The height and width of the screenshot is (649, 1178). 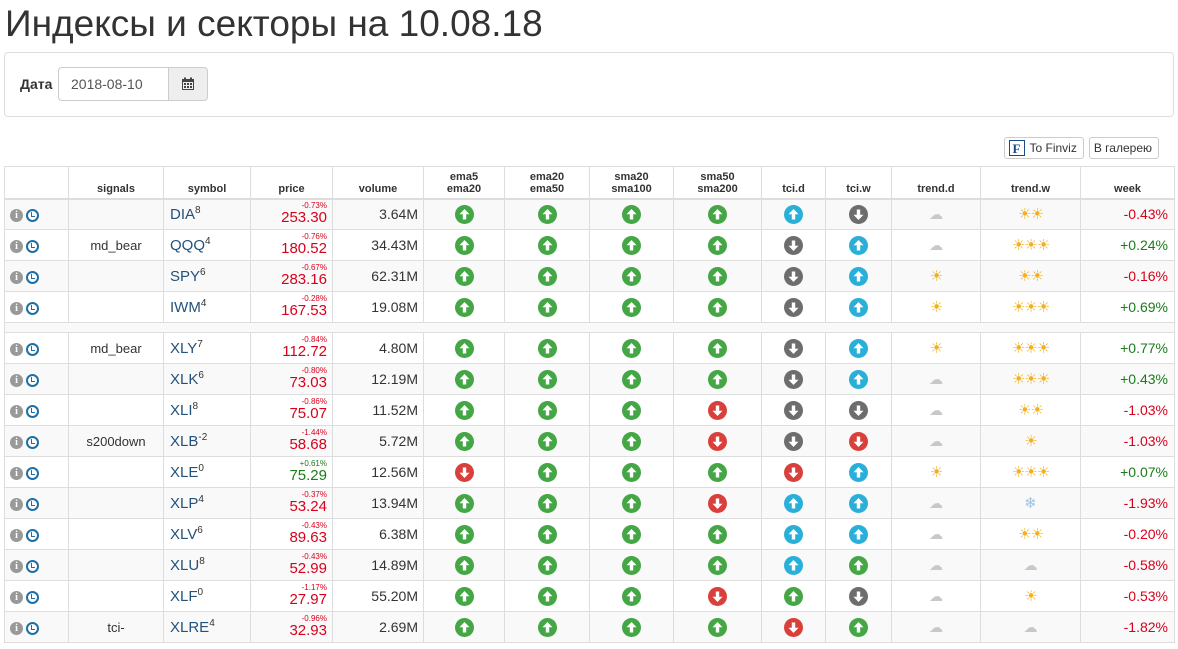 I want to click on symbol-link: DIA8, so click(x=185, y=214).